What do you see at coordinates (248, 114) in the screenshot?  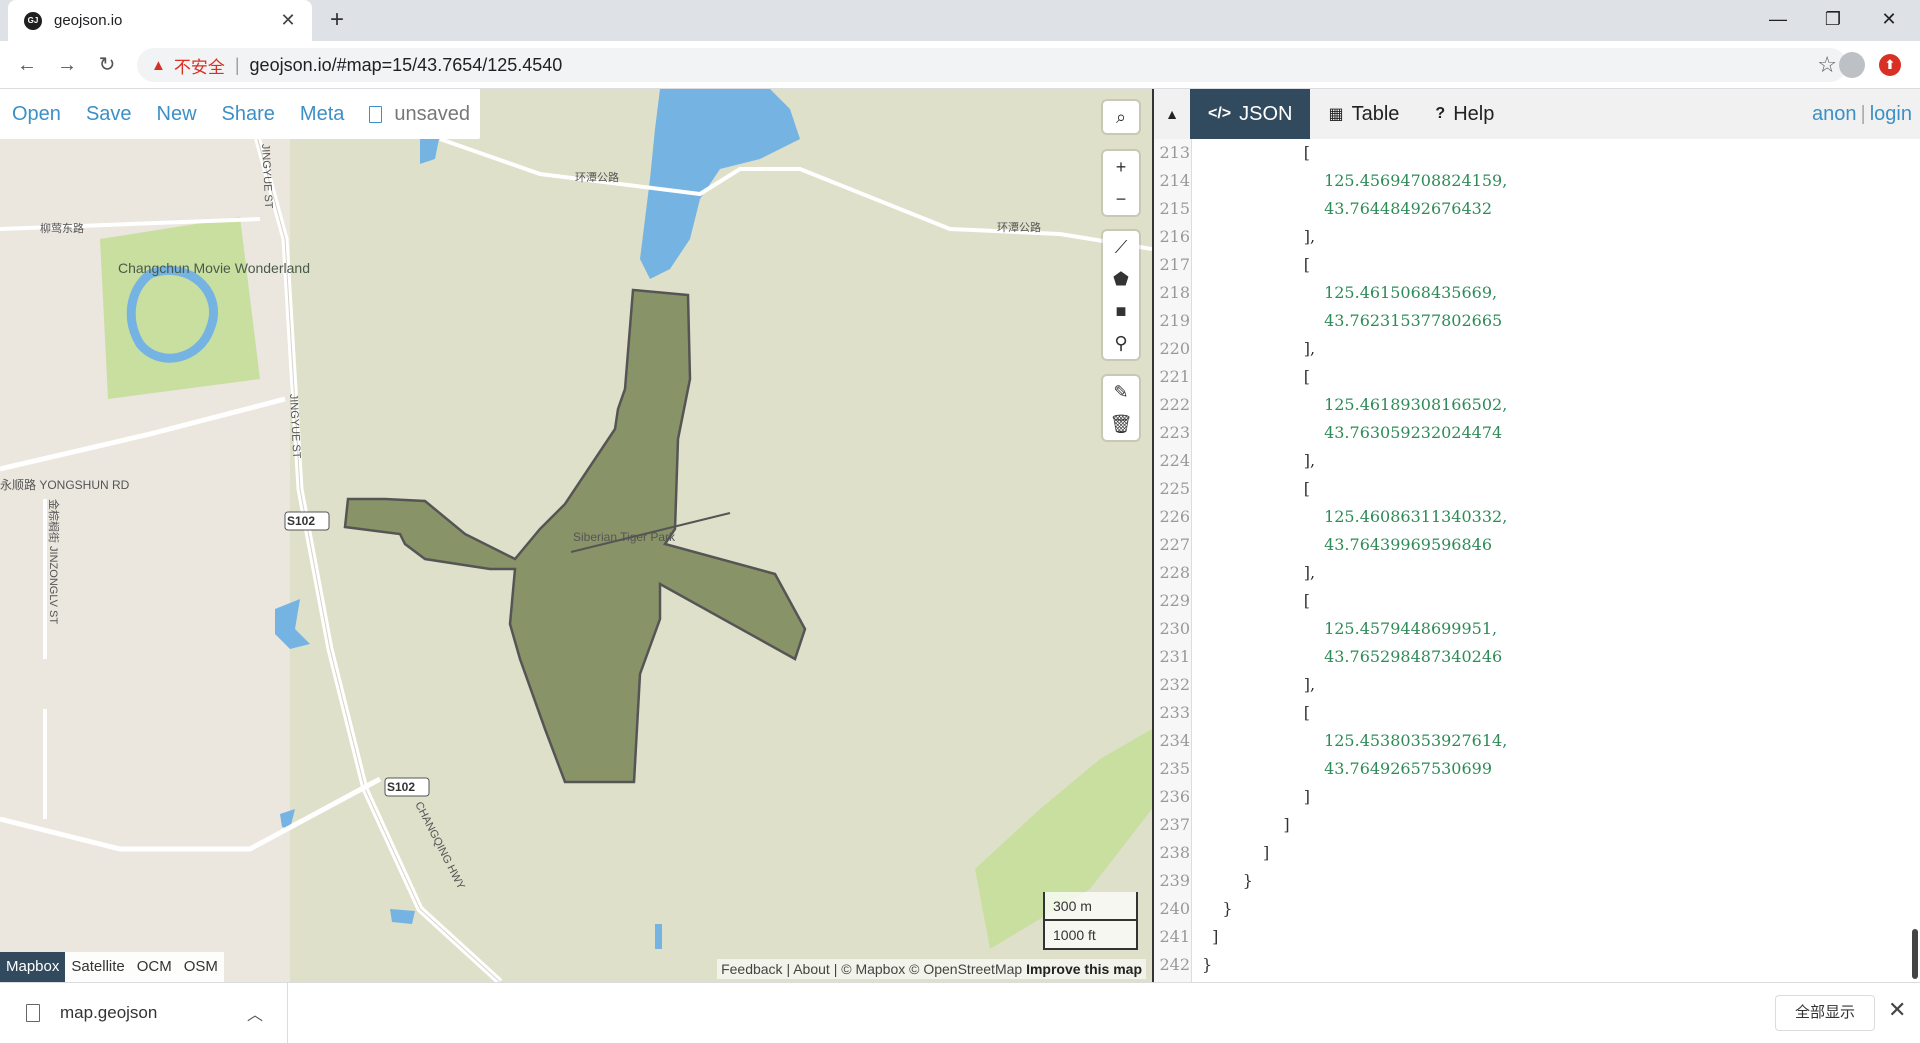 I see `menu-share: Share` at bounding box center [248, 114].